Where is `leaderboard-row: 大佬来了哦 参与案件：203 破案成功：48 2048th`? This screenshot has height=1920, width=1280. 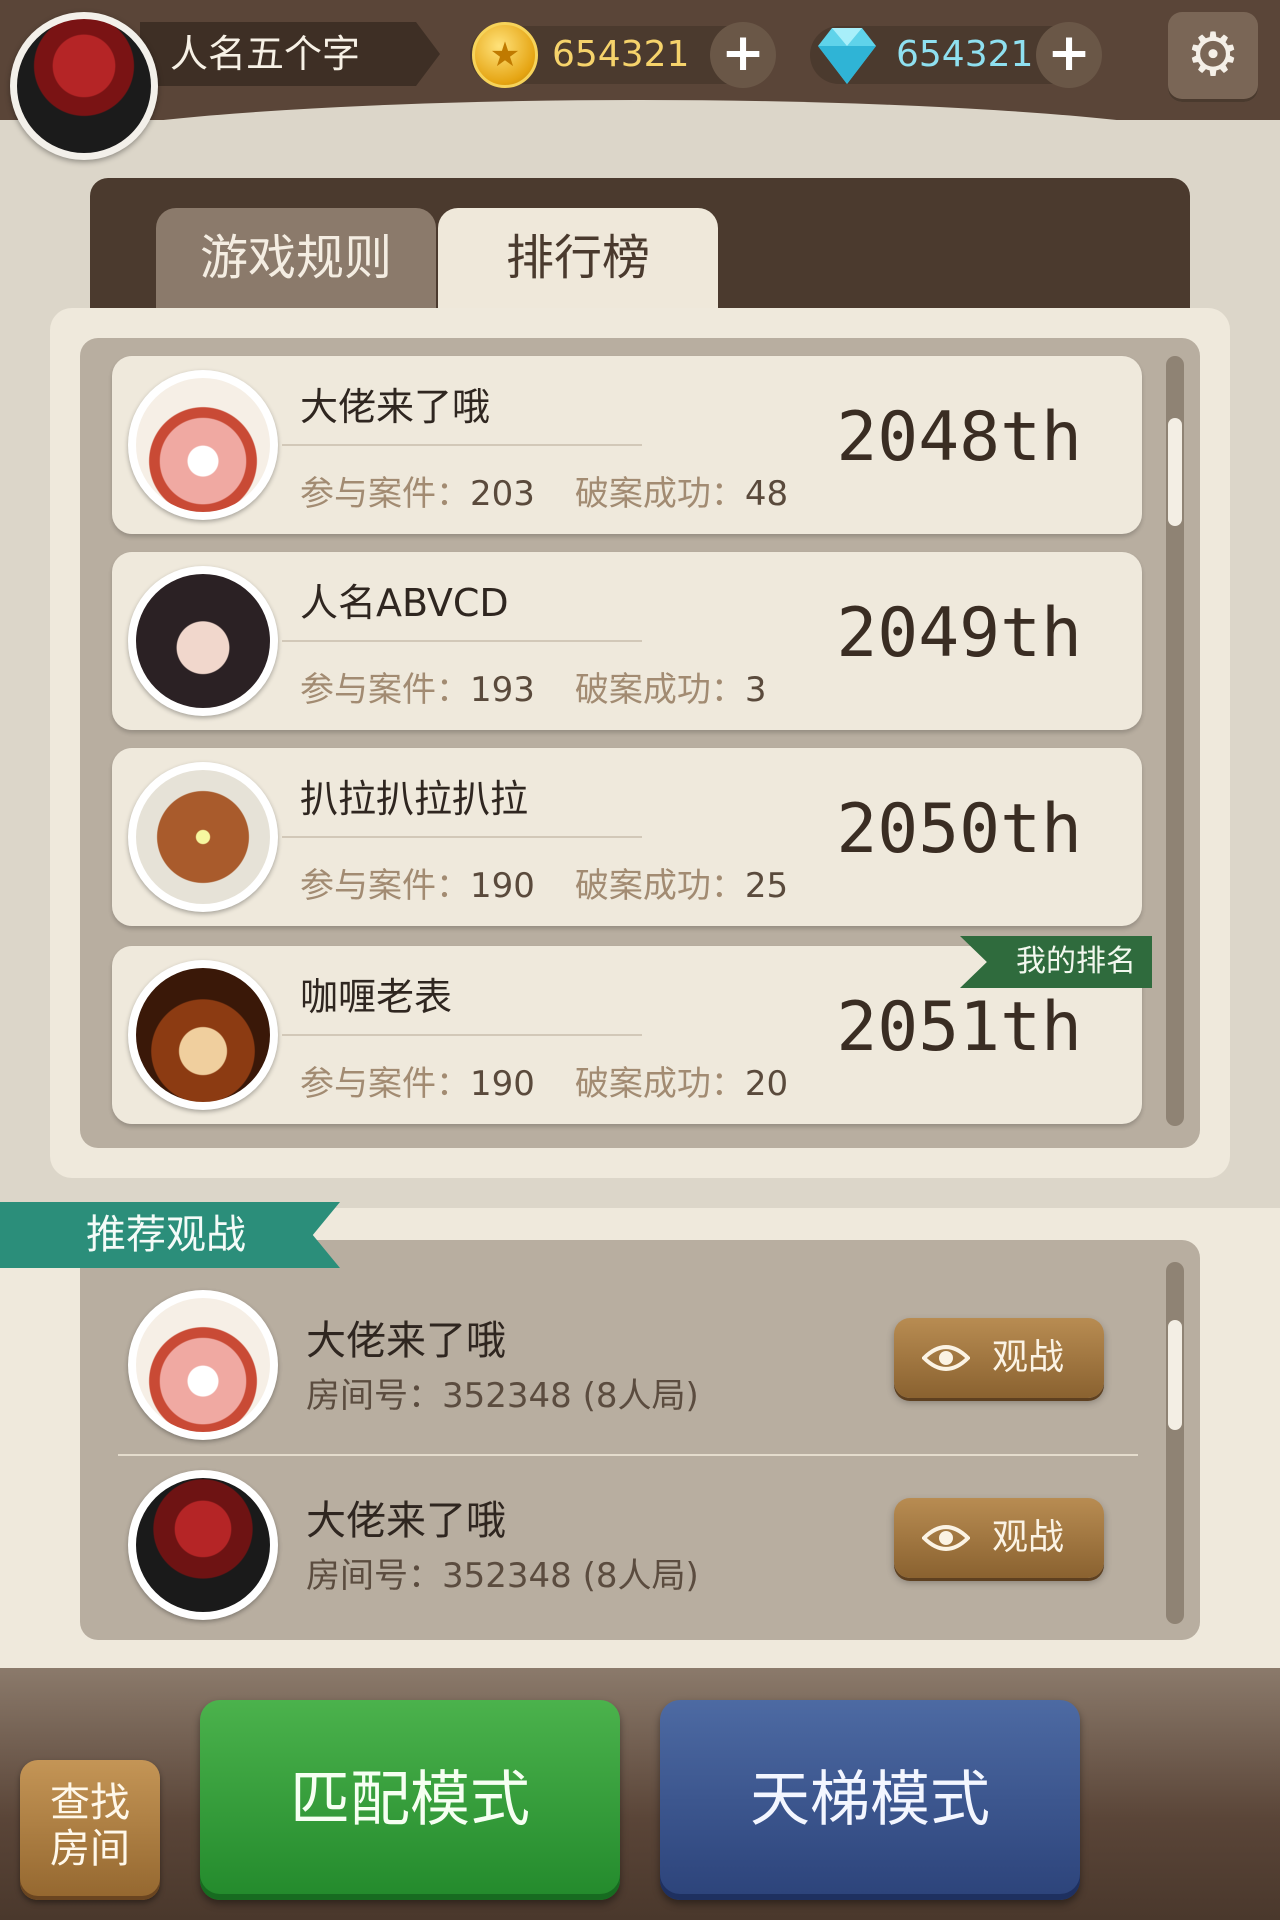 leaderboard-row: 大佬来了哦 参与案件：203 破案成功：48 2048th is located at coordinates (627, 445).